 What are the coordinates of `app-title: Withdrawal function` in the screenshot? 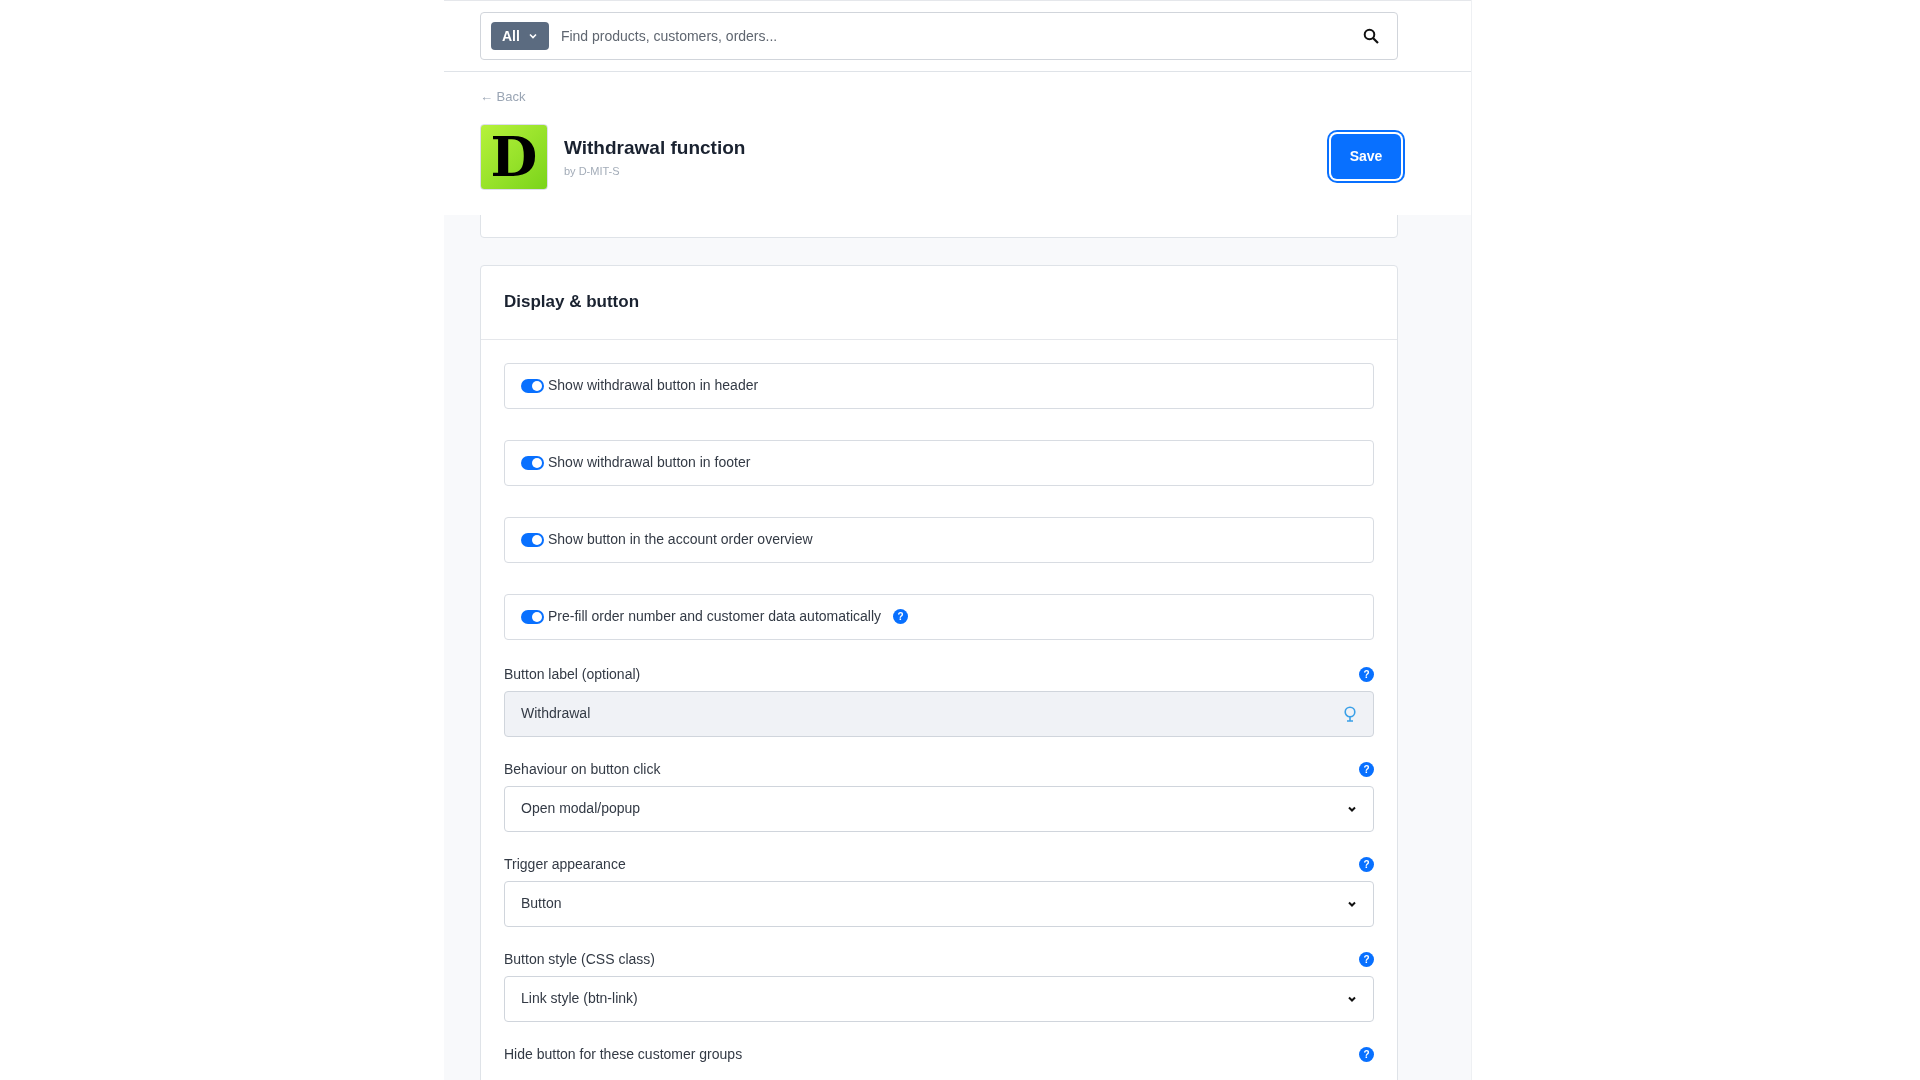 It's located at (655, 147).